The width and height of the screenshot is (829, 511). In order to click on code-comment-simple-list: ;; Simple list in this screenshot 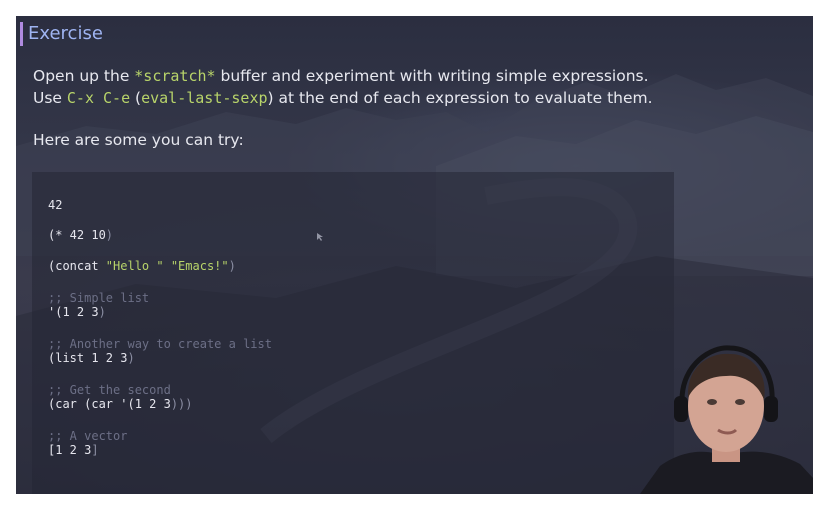, I will do `click(99, 298)`.